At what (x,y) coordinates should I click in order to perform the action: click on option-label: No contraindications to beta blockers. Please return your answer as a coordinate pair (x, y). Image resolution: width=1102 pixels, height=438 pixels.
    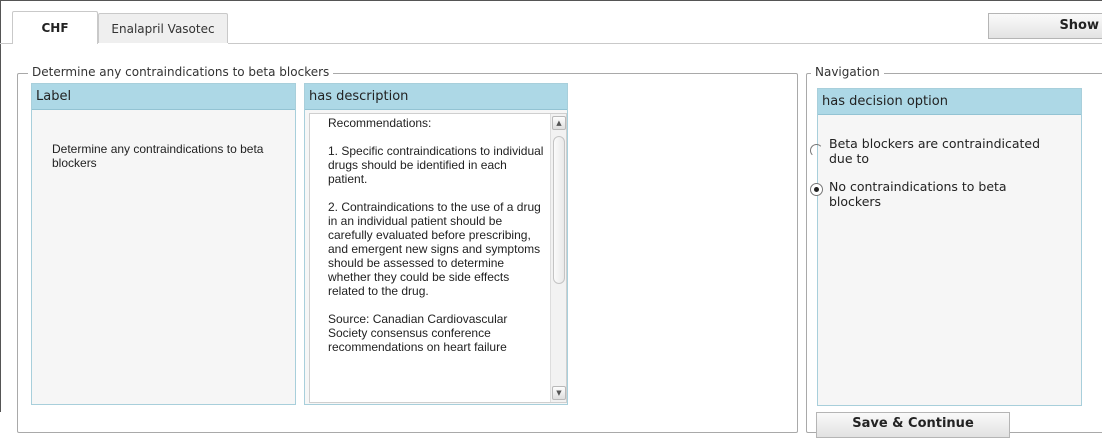
    Looking at the image, I should click on (918, 194).